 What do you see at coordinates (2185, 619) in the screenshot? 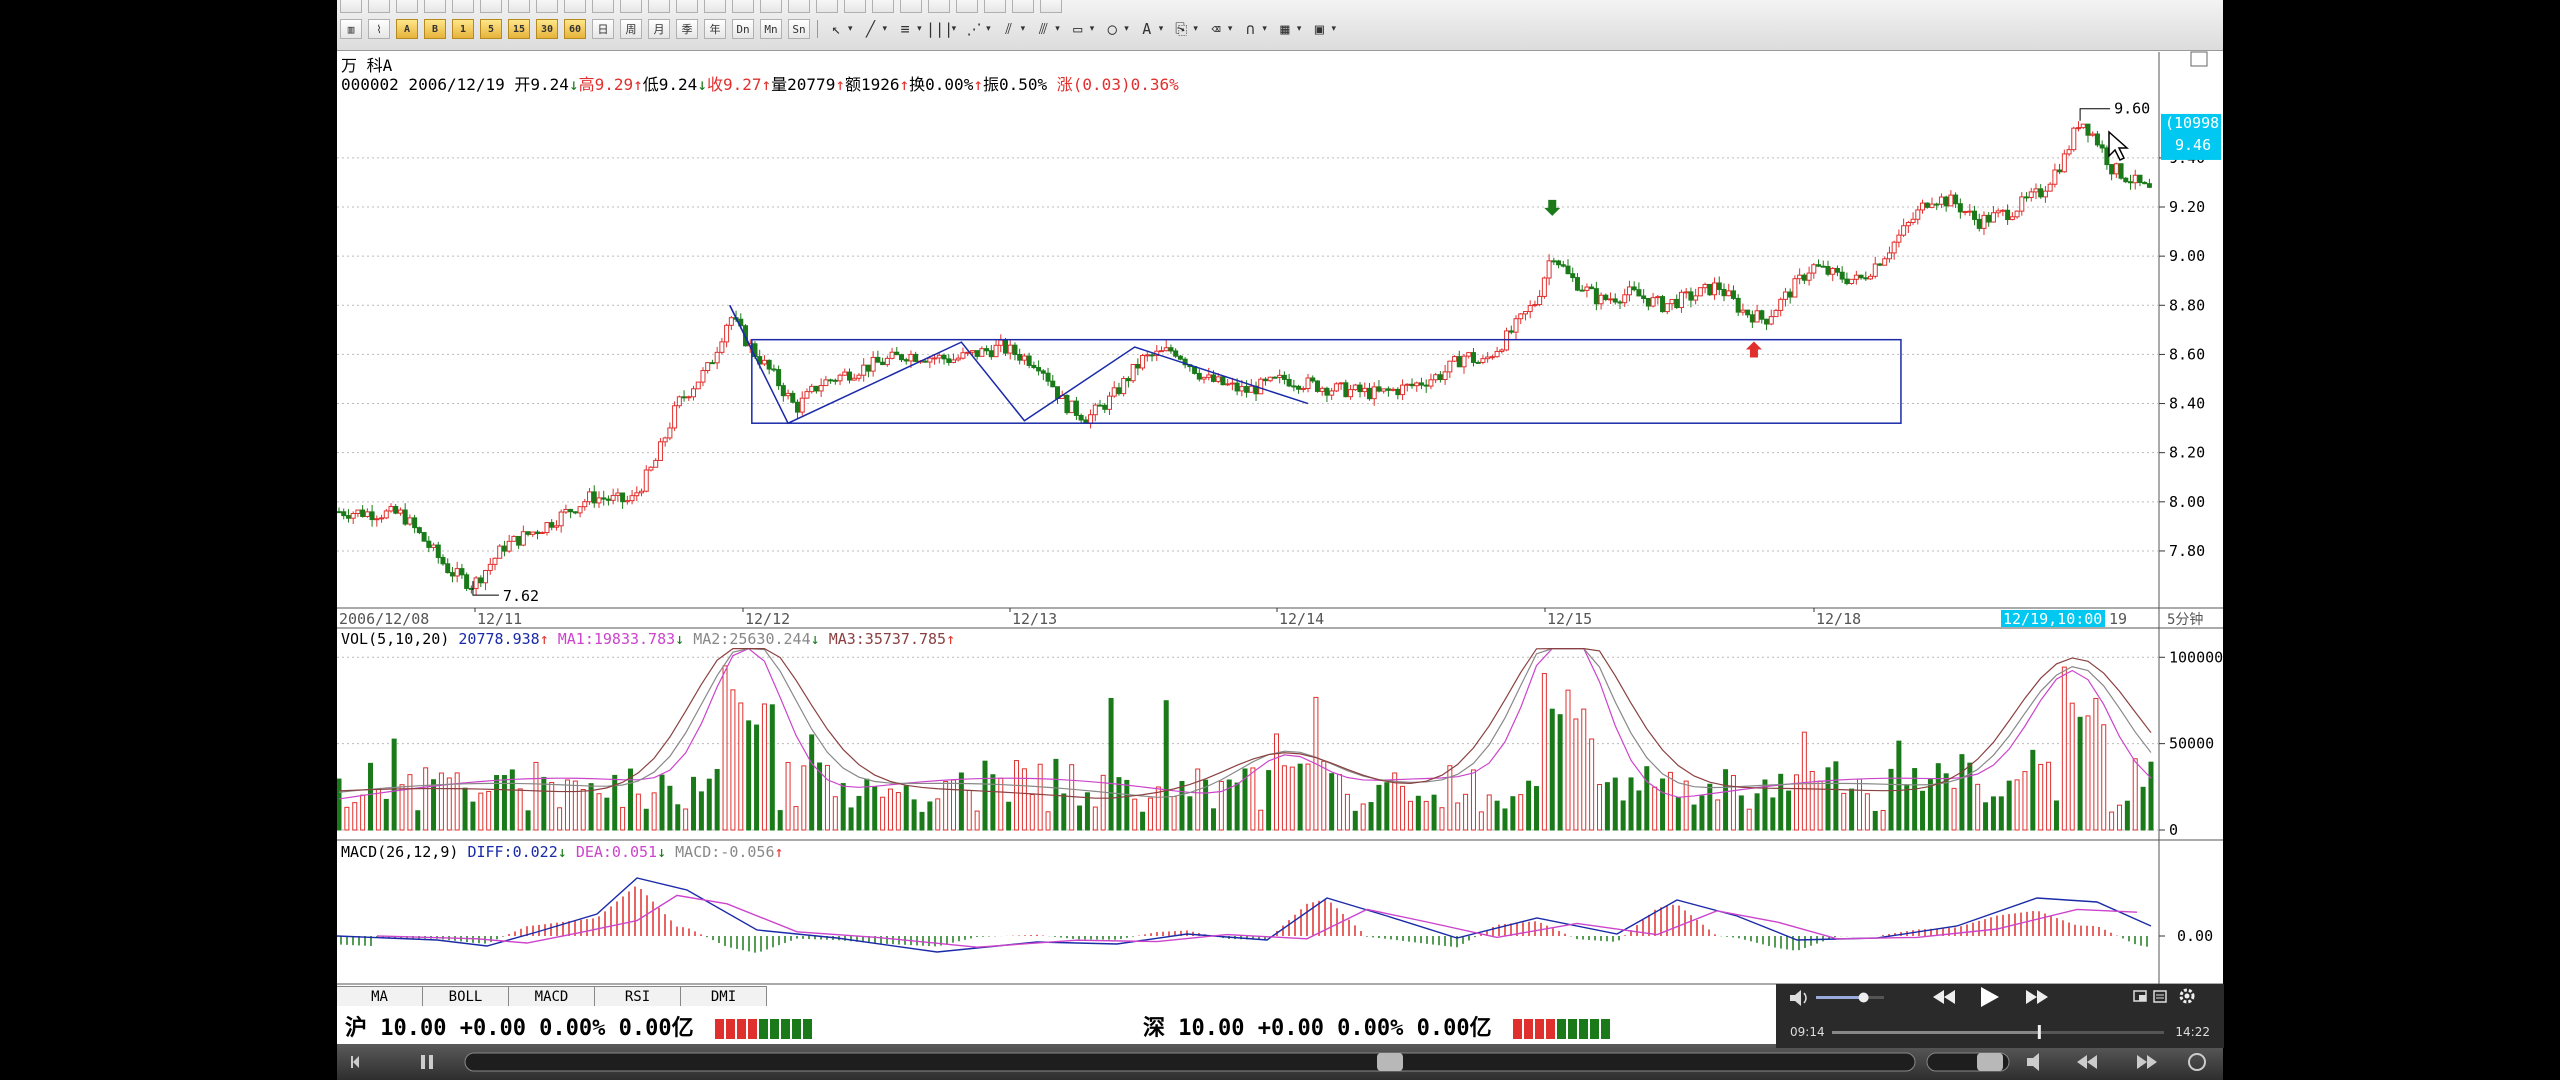
I see `period-label: 5分钟` at bounding box center [2185, 619].